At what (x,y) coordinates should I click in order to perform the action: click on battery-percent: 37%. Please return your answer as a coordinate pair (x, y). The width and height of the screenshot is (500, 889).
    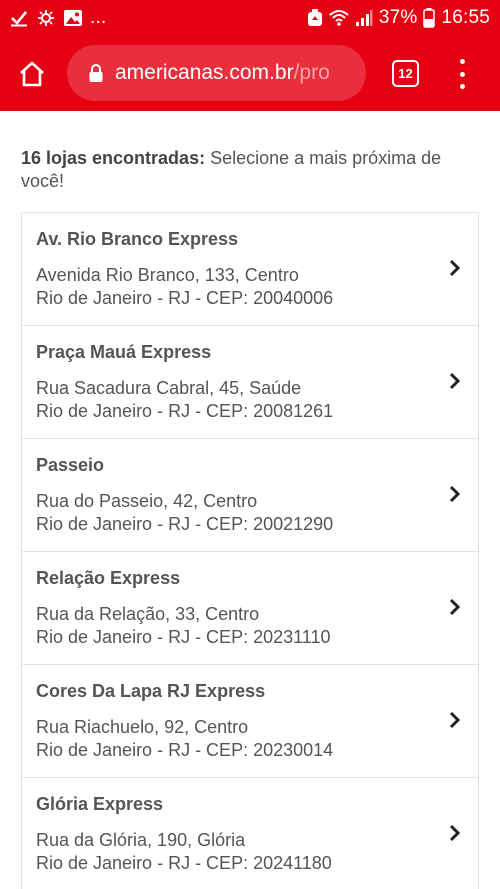
    Looking at the image, I should click on (398, 17).